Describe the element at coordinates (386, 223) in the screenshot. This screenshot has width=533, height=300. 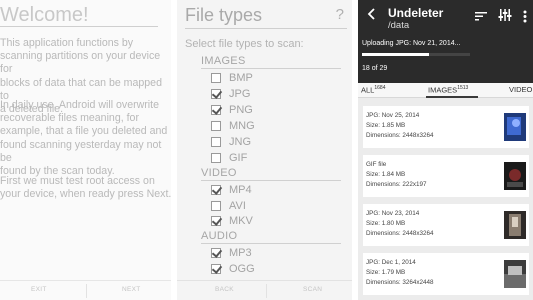
I see `file-size: Size: 1.80 MB` at that location.